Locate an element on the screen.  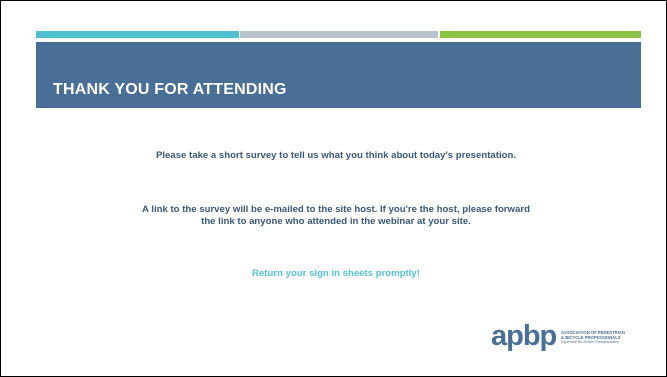
sign-in-reminder: Return your sign in sheets promptly! is located at coordinates (336, 273).